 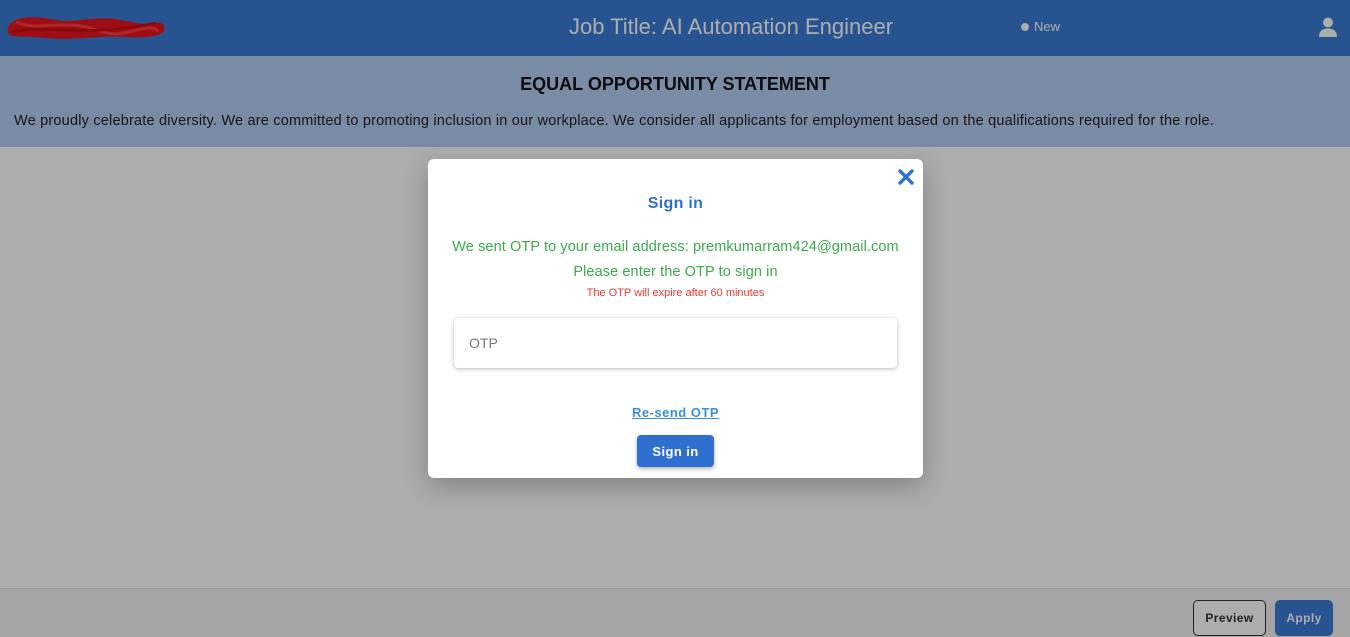 What do you see at coordinates (675, 293) in the screenshot?
I see `otp-expiry-note: The OTP will expire after 60 minutes` at bounding box center [675, 293].